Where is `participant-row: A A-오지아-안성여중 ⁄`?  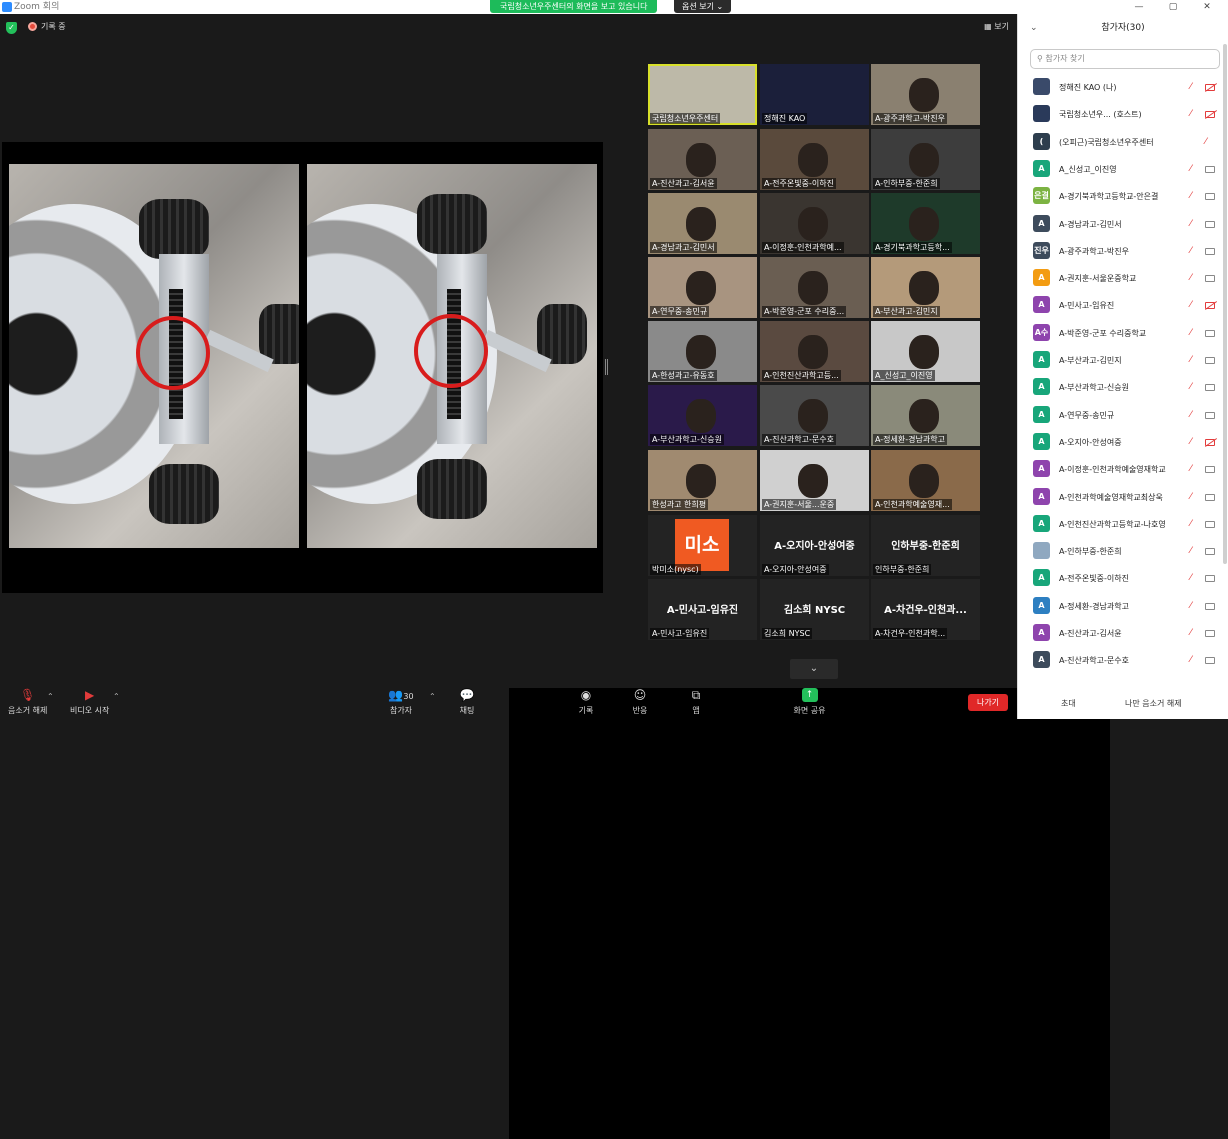 participant-row: A A-오지아-안성여중 ⁄ is located at coordinates (1120, 442).